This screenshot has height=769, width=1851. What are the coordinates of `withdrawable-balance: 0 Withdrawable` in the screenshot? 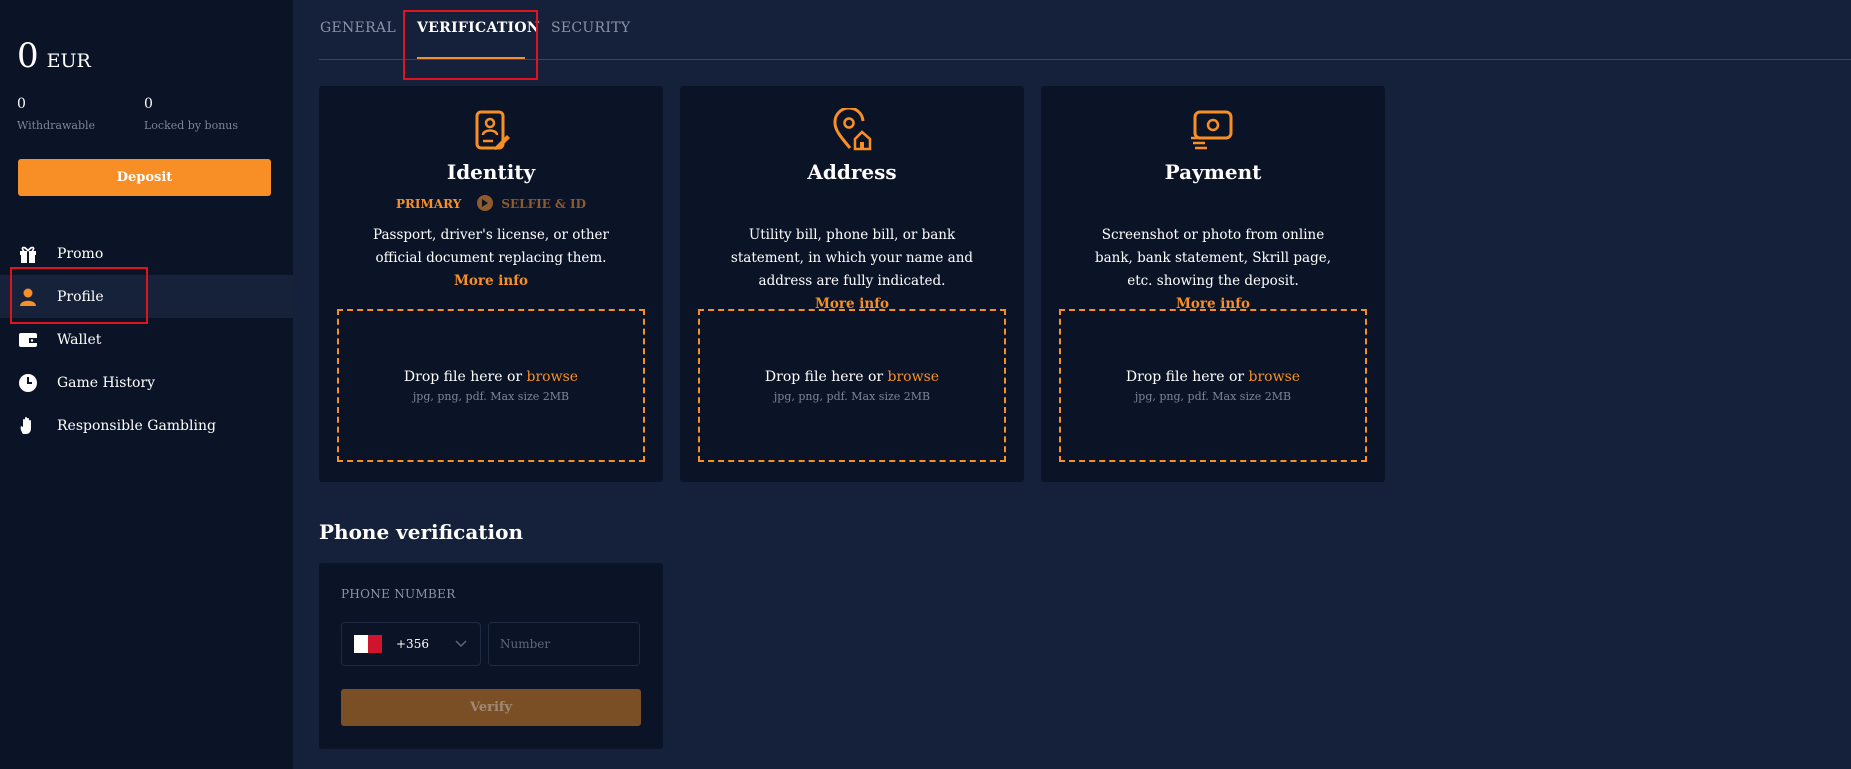 It's located at (56, 114).